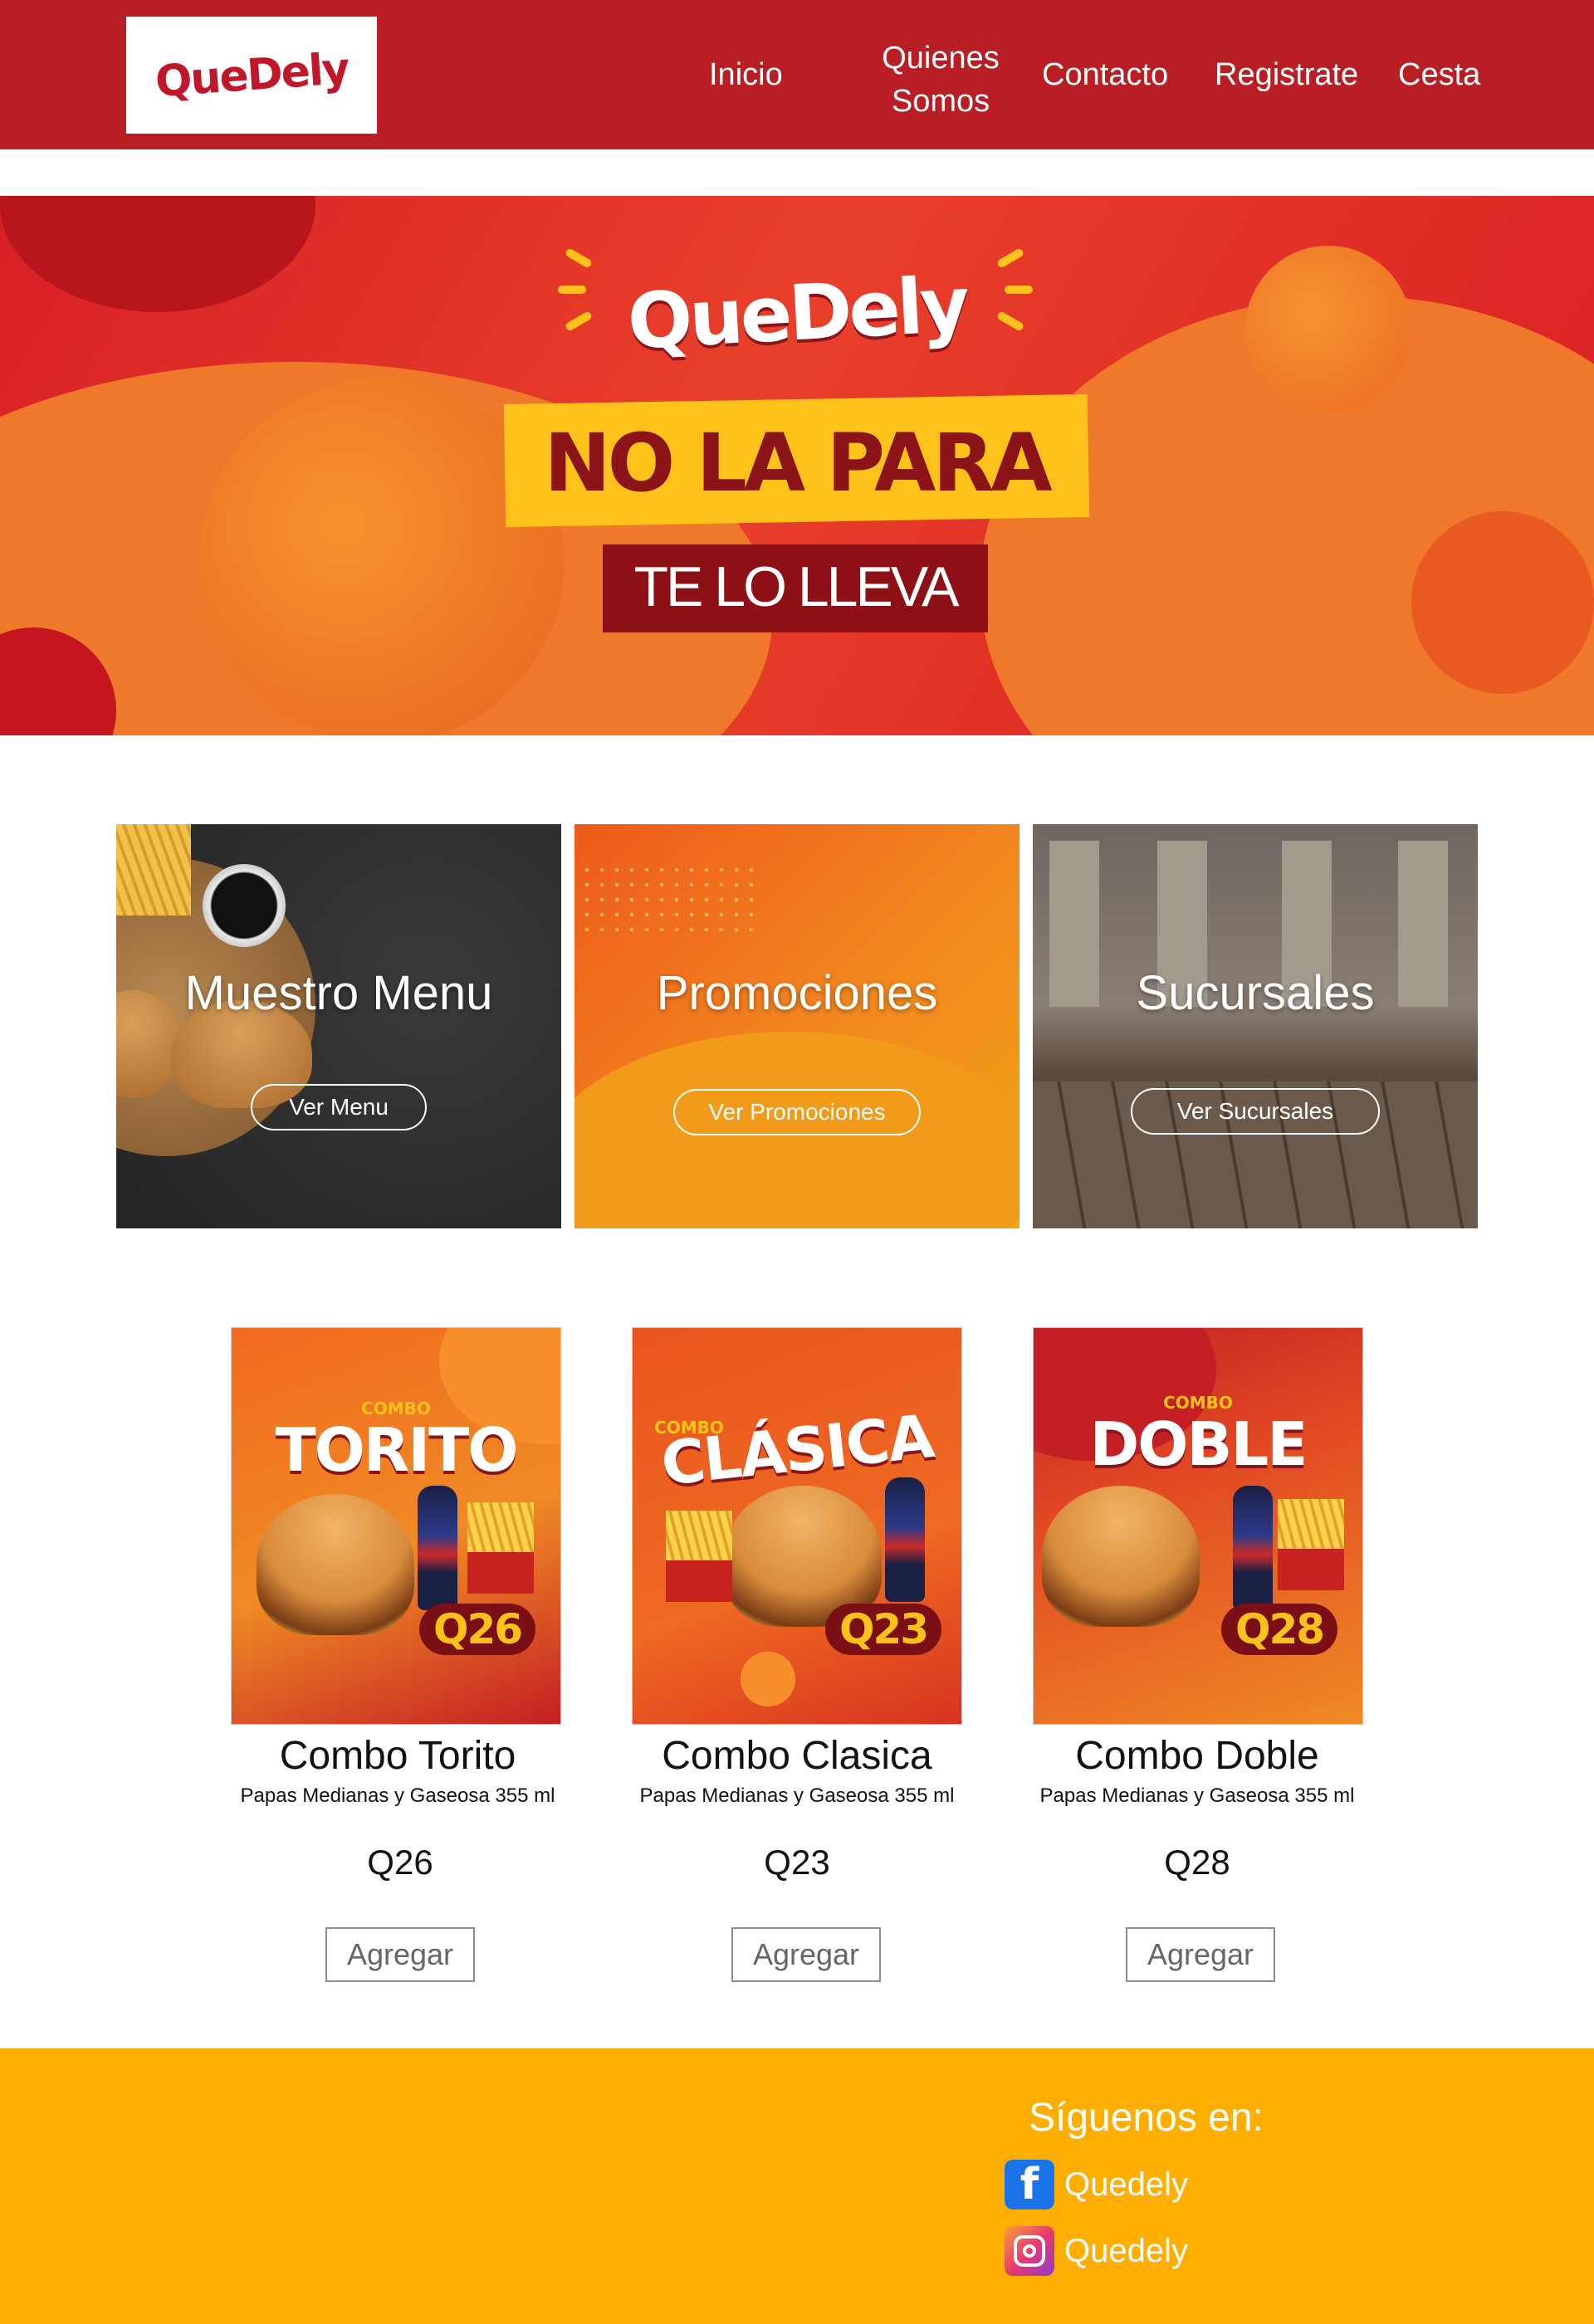 The image size is (1594, 2324). Describe the element at coordinates (666, 899) in the screenshot. I see `promo-dot-pattern` at that location.